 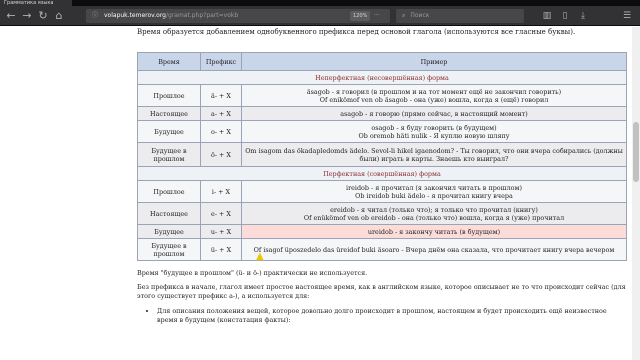 I want to click on mouse-cursor-icon: ▲, so click(x=260, y=256).